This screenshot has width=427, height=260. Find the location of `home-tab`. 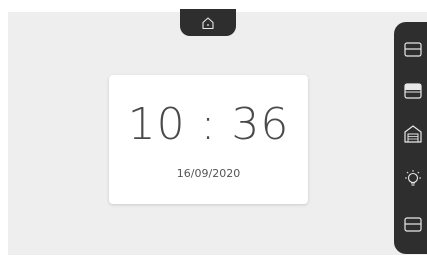

home-tab is located at coordinates (208, 22).